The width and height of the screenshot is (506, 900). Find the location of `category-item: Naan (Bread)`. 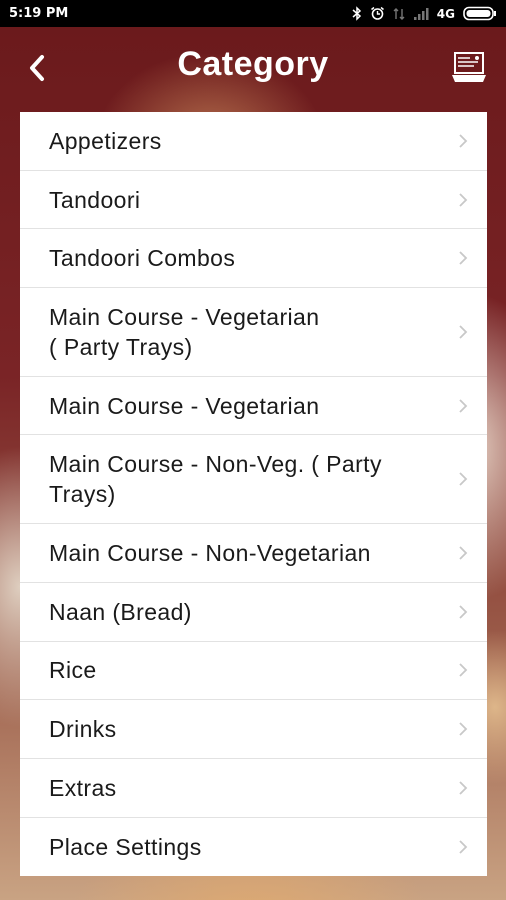

category-item: Naan (Bread) is located at coordinates (253, 612).